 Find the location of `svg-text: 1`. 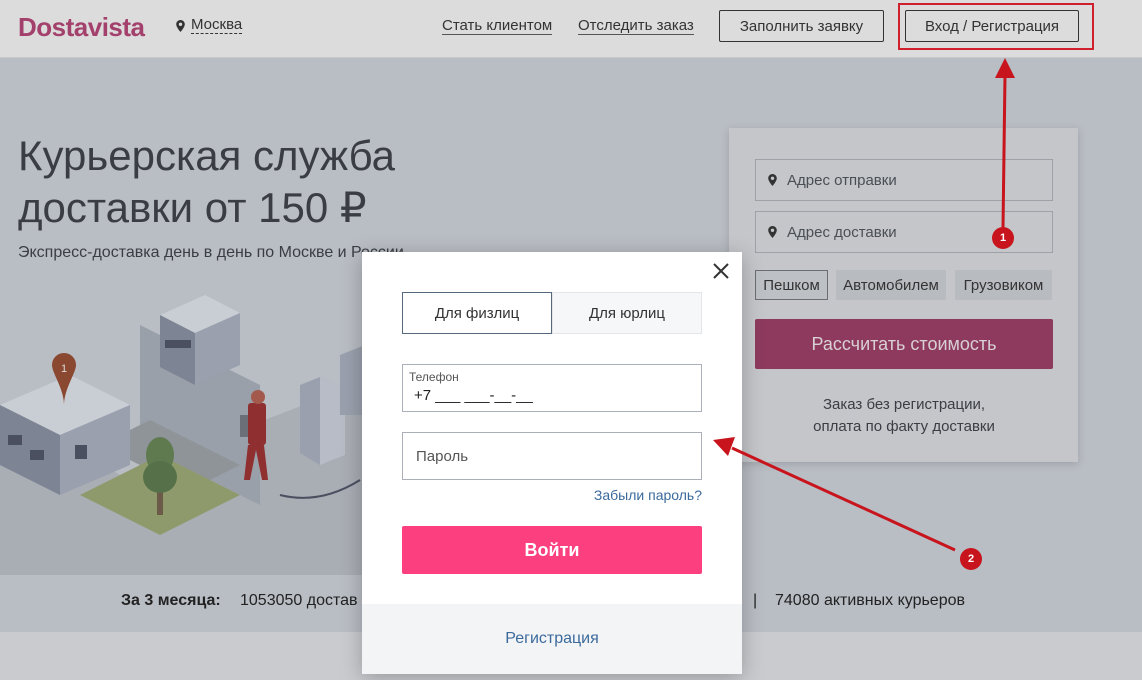

svg-text: 1 is located at coordinates (64, 369).